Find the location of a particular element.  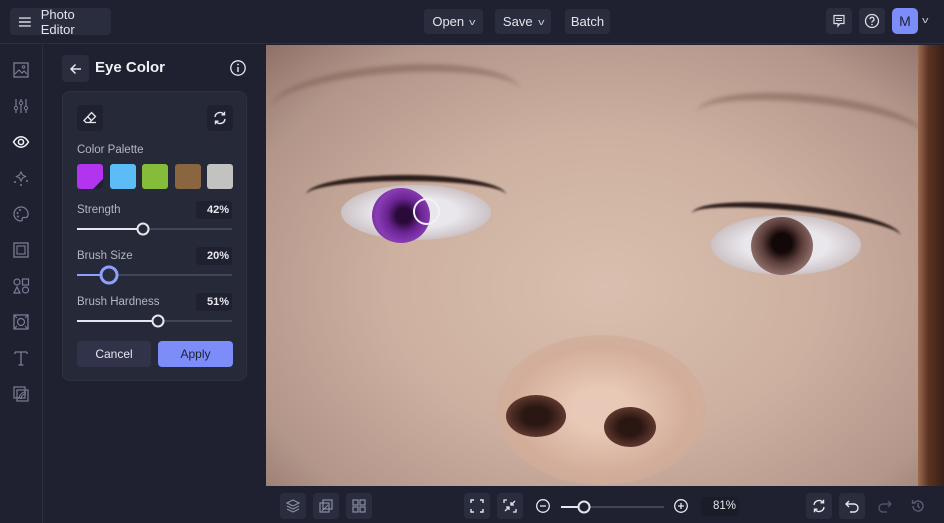

expand-icon is located at coordinates (477, 506).